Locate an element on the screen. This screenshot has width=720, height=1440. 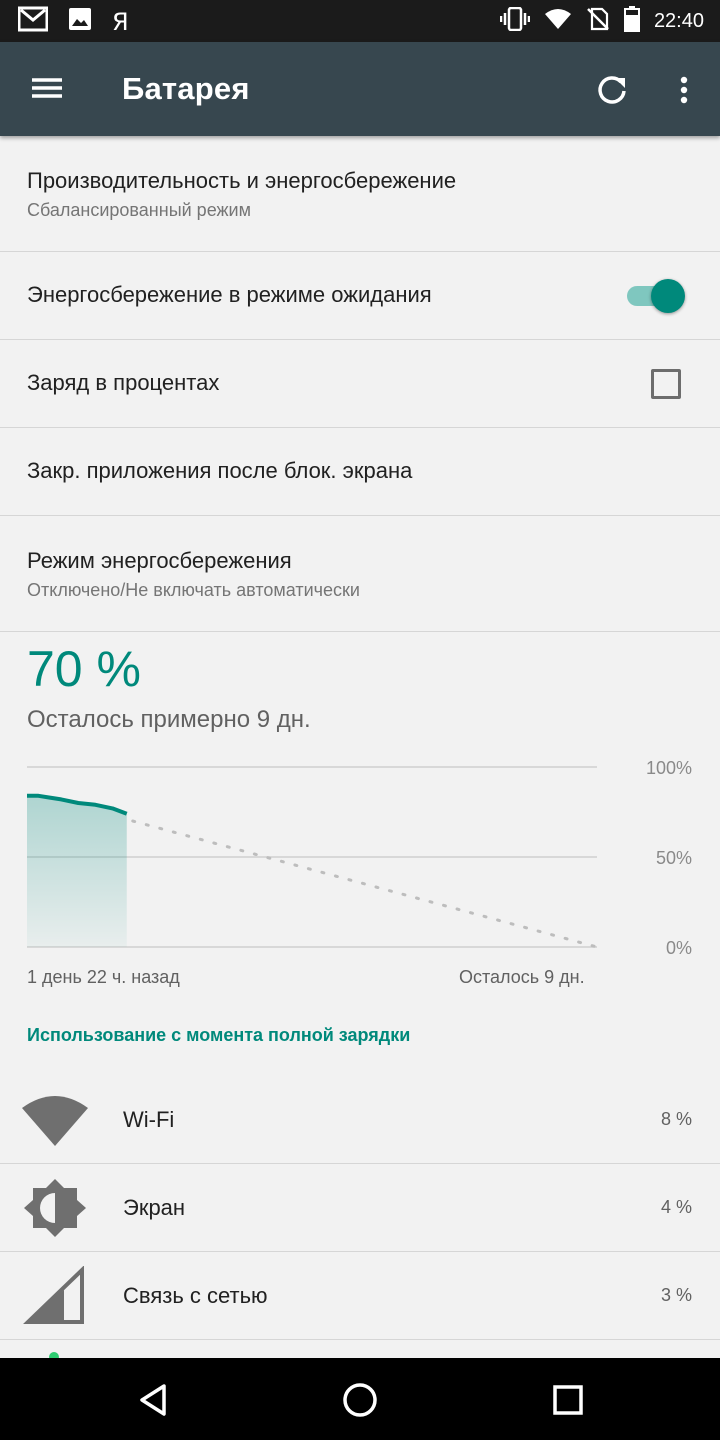
pref-summary: Отключено/Не включать автоматически is located at coordinates (193, 590).